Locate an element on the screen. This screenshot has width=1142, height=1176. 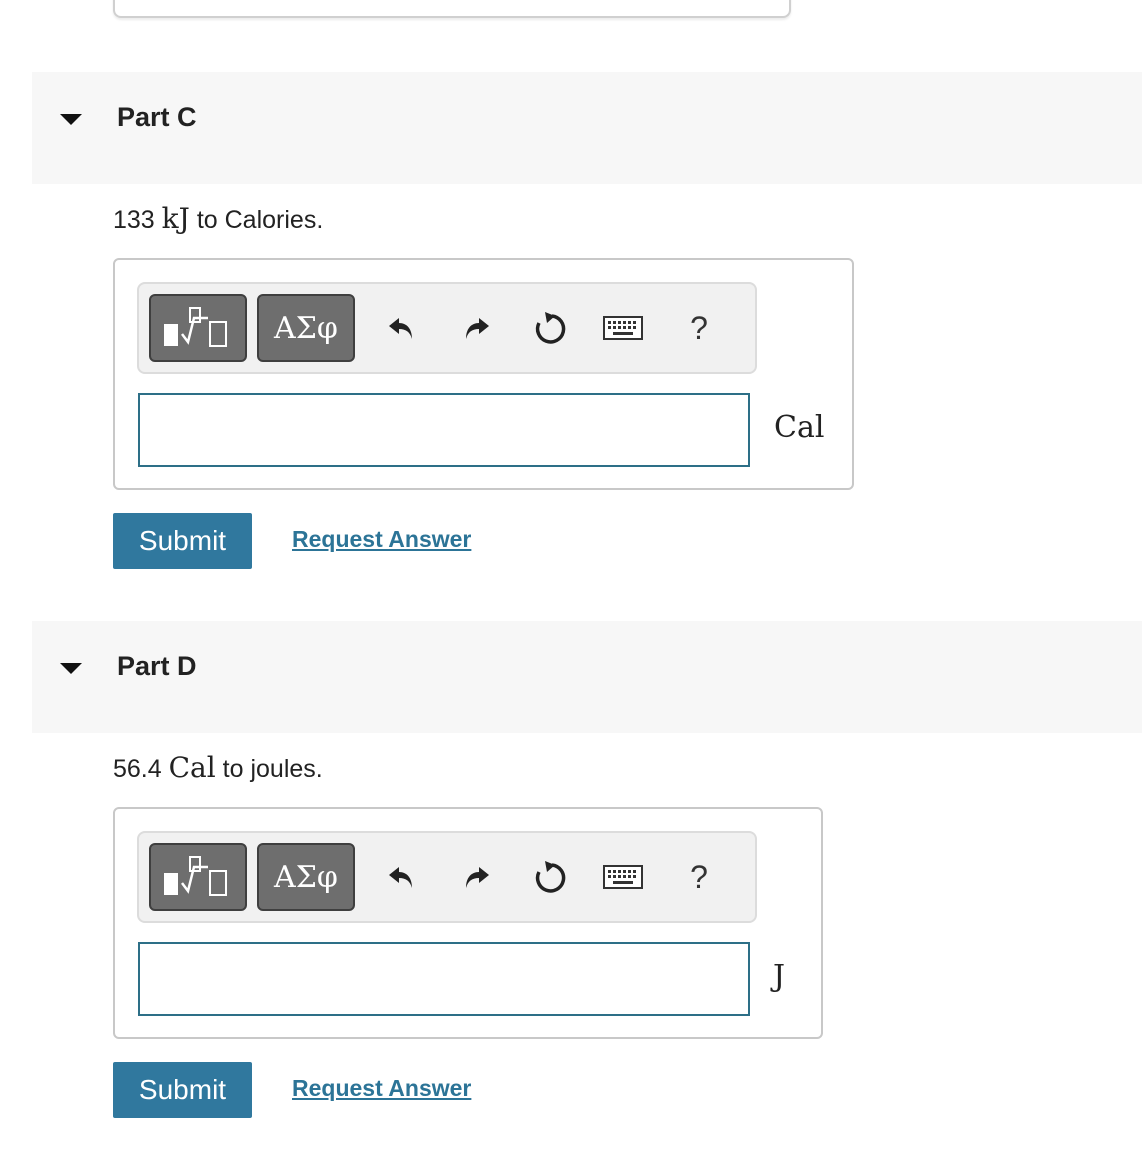
question-rest: to joules. is located at coordinates (272, 769).